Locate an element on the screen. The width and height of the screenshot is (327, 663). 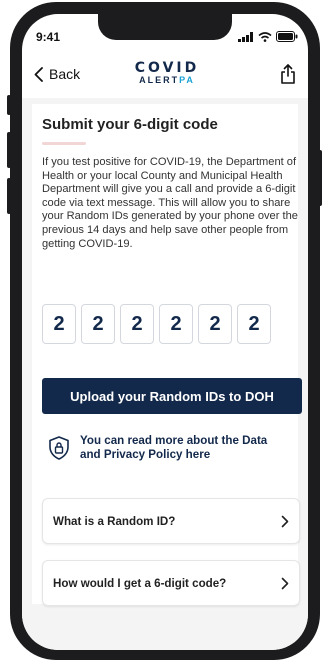
battery-icon is located at coordinates (287, 36).